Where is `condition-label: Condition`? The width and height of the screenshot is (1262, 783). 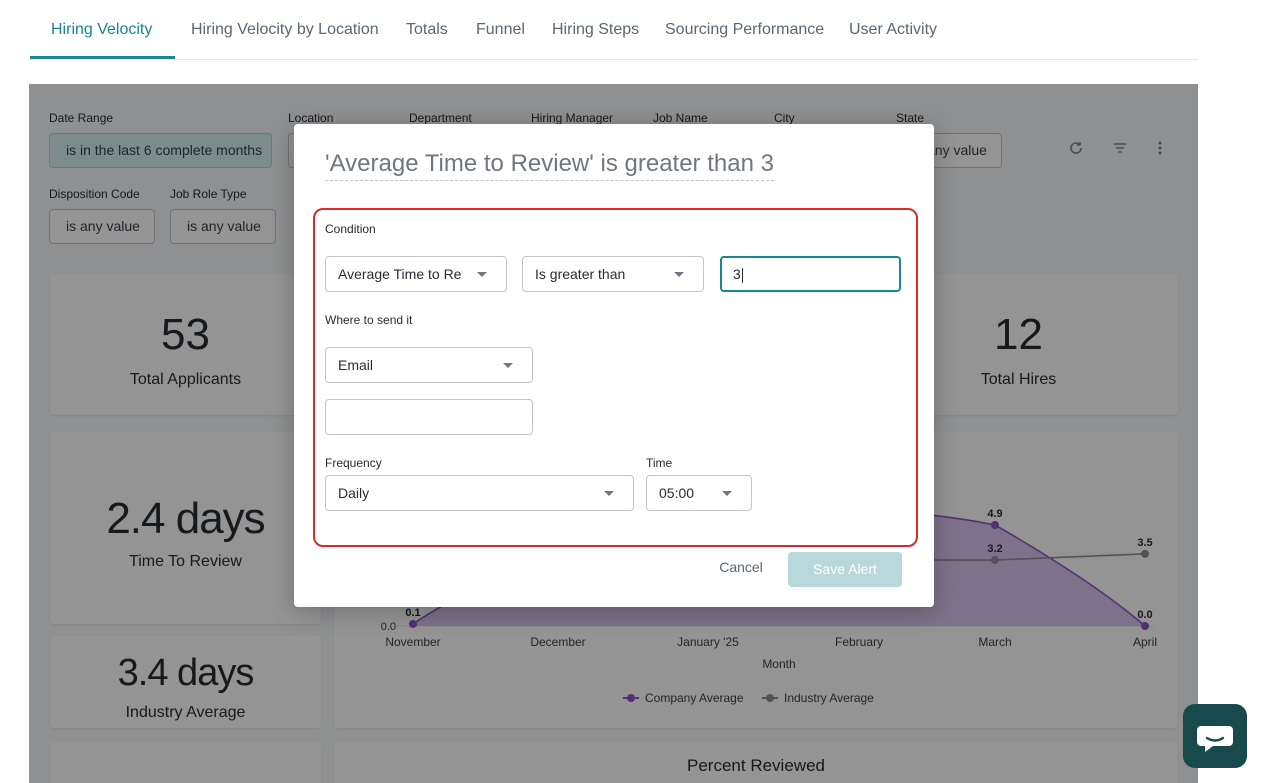 condition-label: Condition is located at coordinates (350, 229).